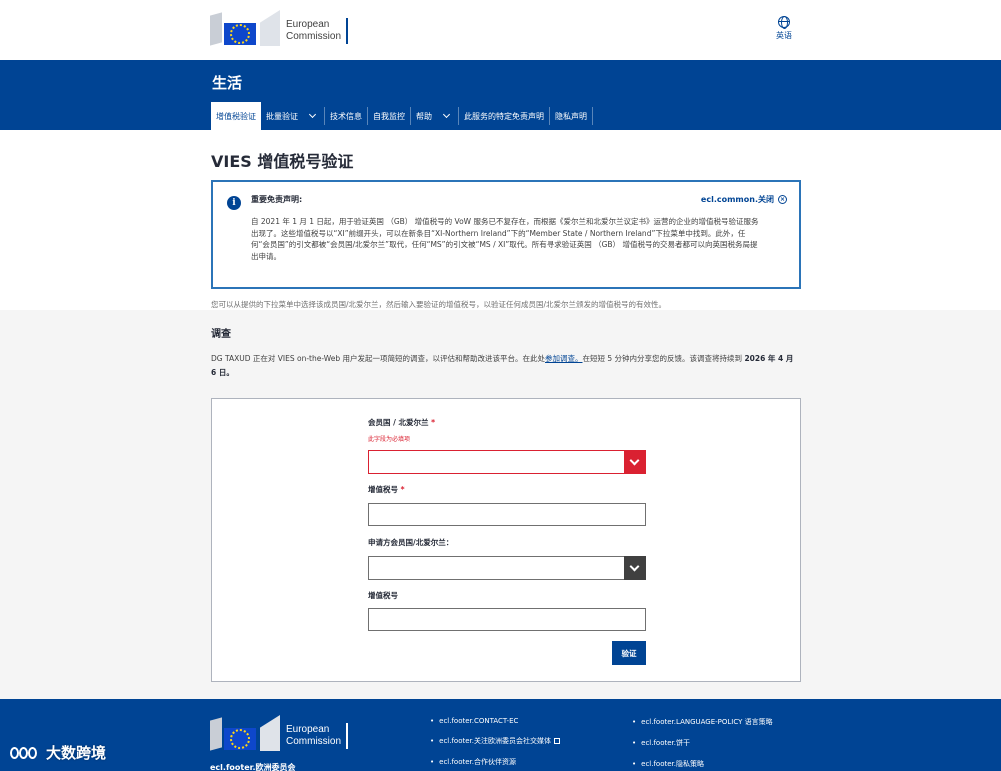 This screenshot has width=1001, height=771. Describe the element at coordinates (253, 767) in the screenshot. I see `footer-ec-label: ecl.footer.欧洲委员会` at that location.